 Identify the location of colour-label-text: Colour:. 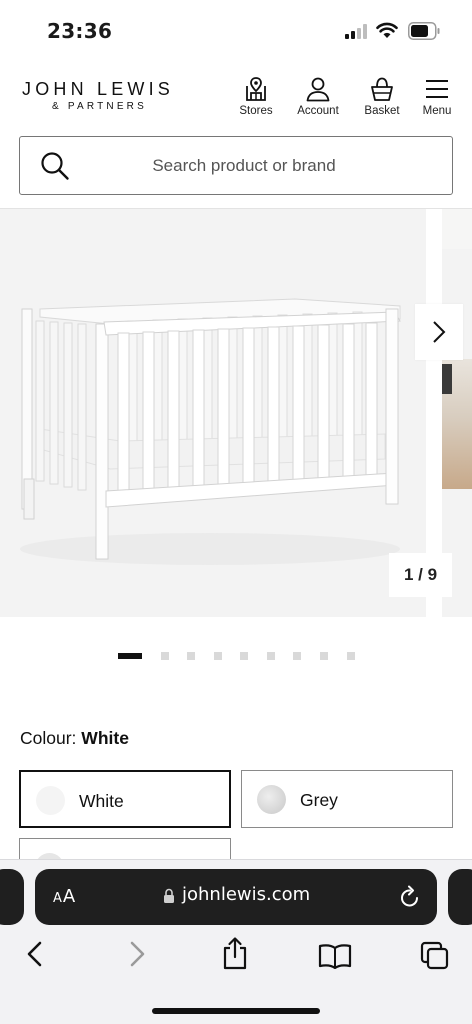
(48, 738).